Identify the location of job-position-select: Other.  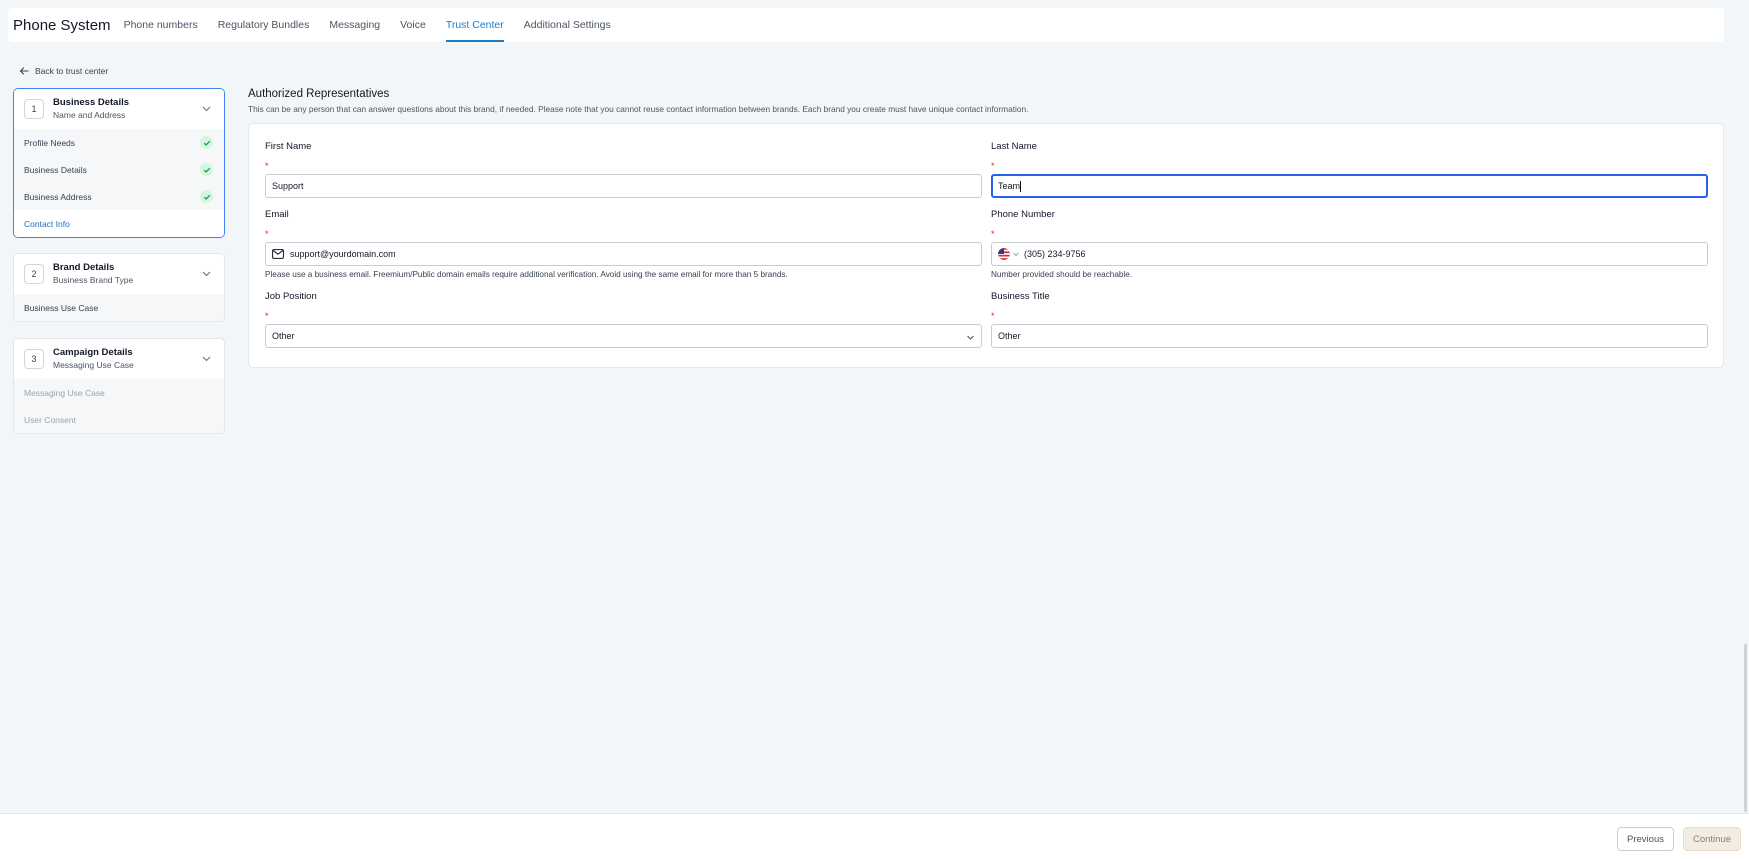
(623, 336).